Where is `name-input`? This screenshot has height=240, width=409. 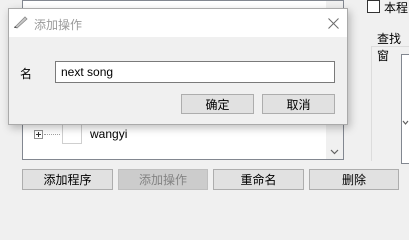 name-input is located at coordinates (195, 72).